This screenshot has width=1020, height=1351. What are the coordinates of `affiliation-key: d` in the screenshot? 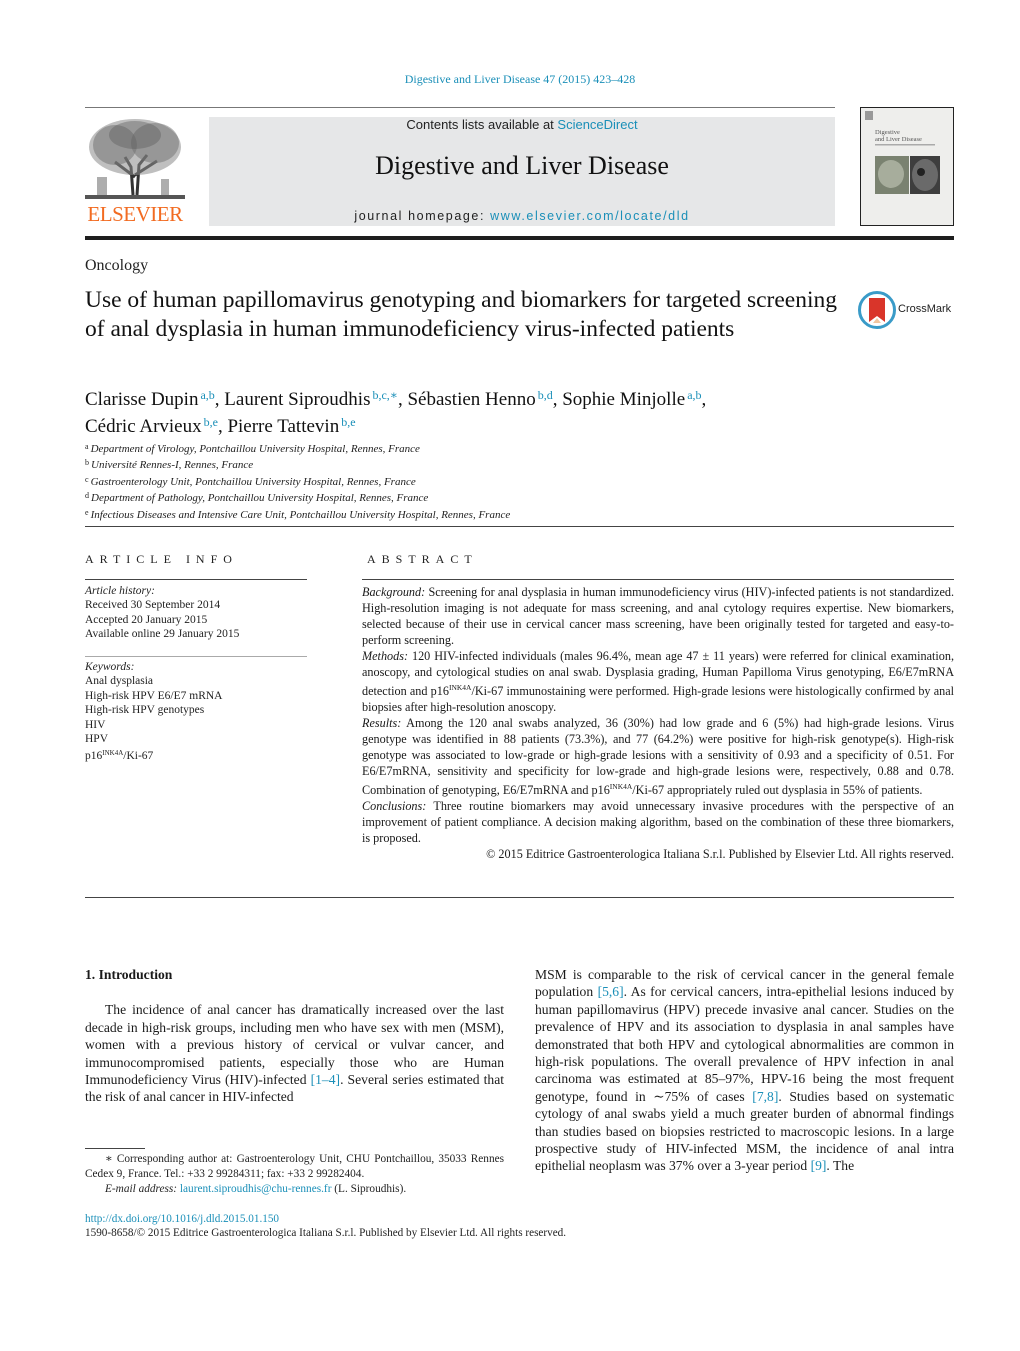 It's located at (87, 496).